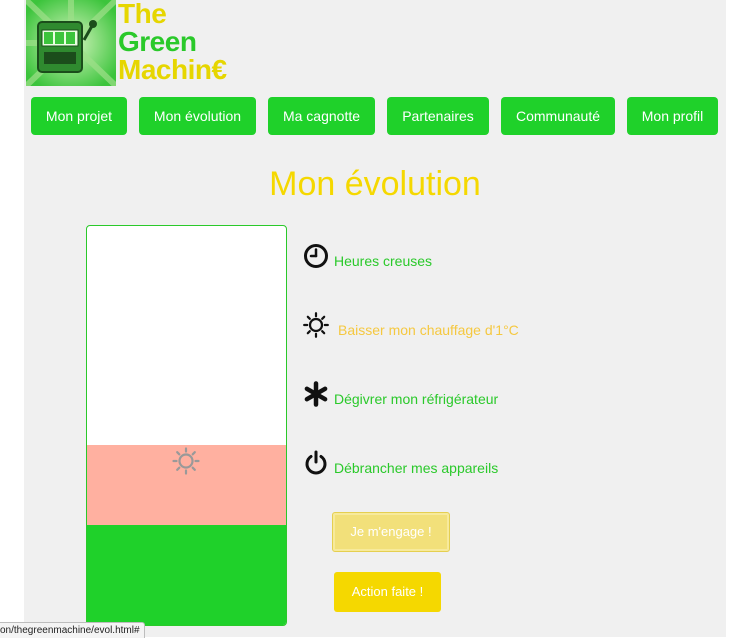  I want to click on nav-partenaires: Partenaires, so click(438, 116).